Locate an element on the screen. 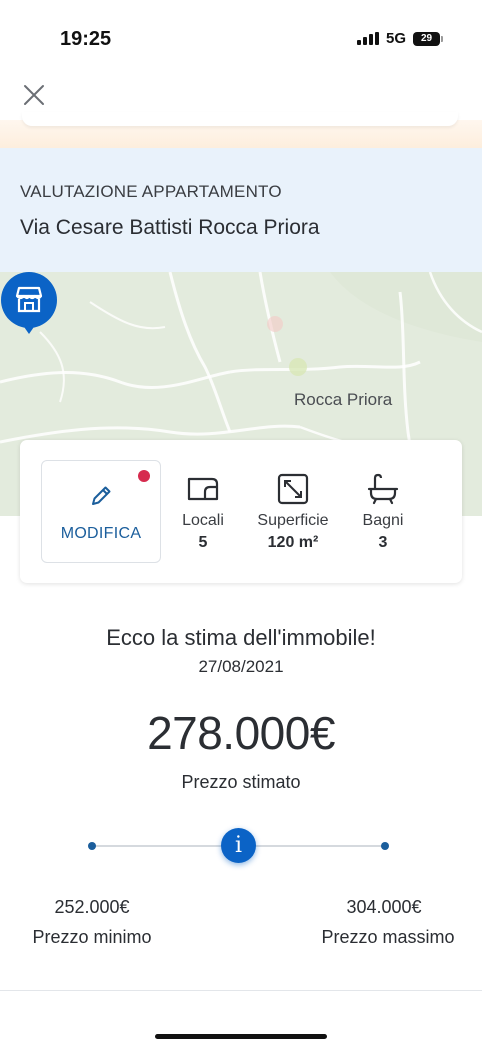 The width and height of the screenshot is (482, 1050). min-price-value: 252.000€ is located at coordinates (92, 907).